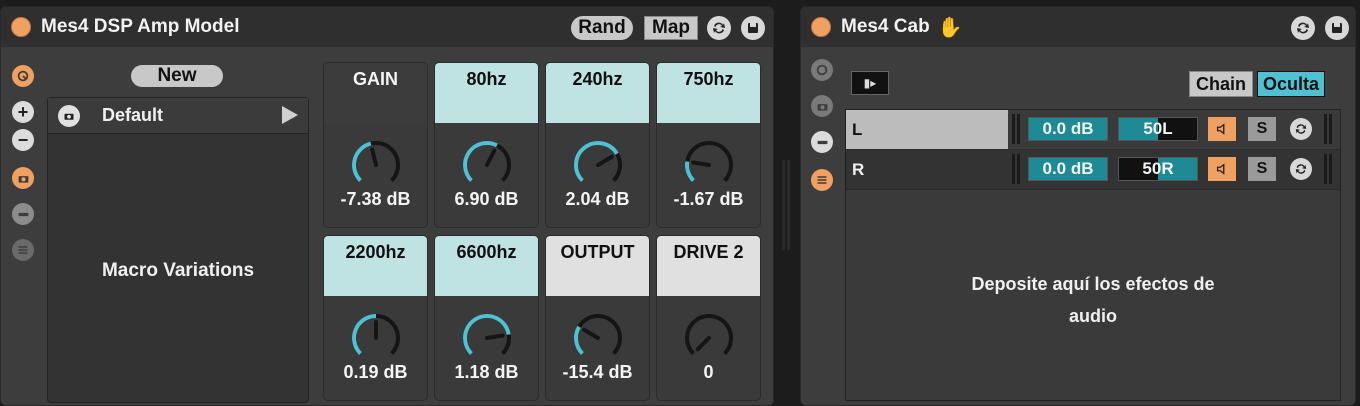 The image size is (1360, 406). I want to click on new-variation-button: New, so click(177, 76).